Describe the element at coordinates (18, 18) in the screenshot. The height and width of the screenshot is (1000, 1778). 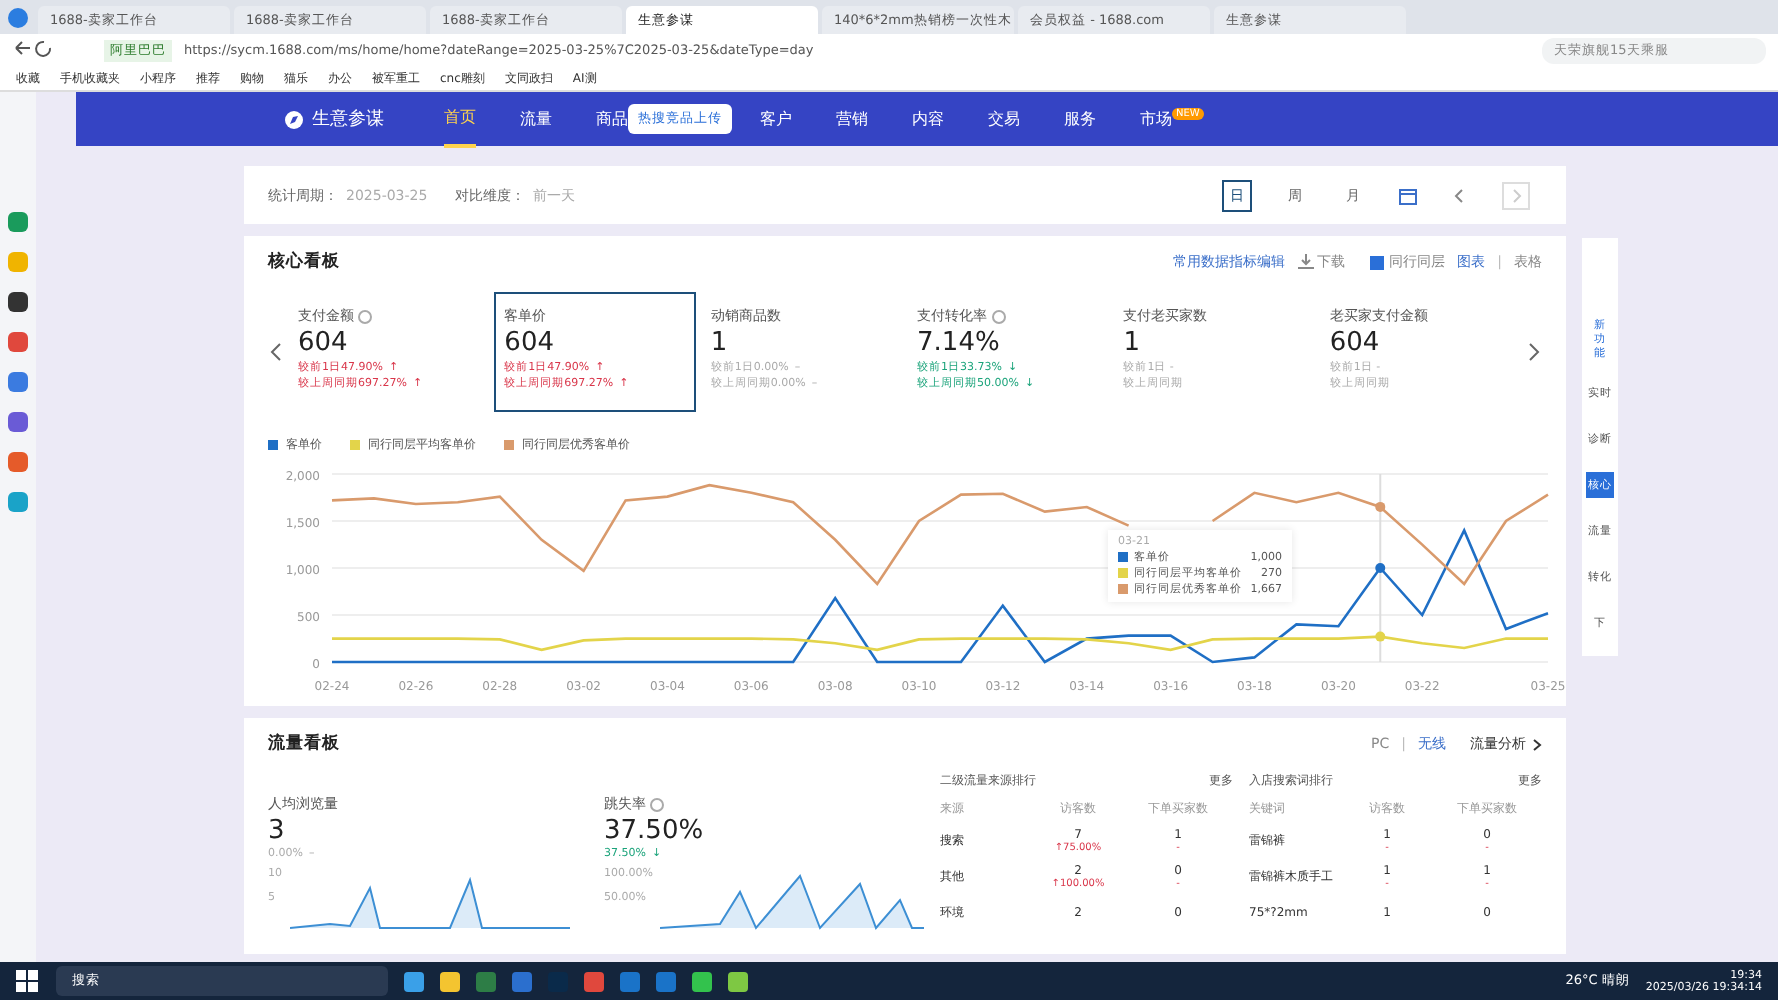
I see `browser-icon` at that location.